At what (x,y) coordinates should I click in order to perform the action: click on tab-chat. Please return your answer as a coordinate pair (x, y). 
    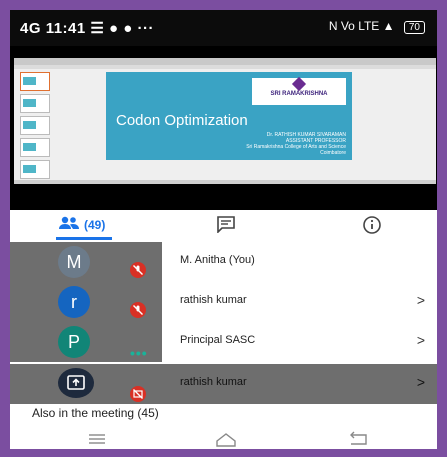
    Looking at the image, I should click on (228, 225).